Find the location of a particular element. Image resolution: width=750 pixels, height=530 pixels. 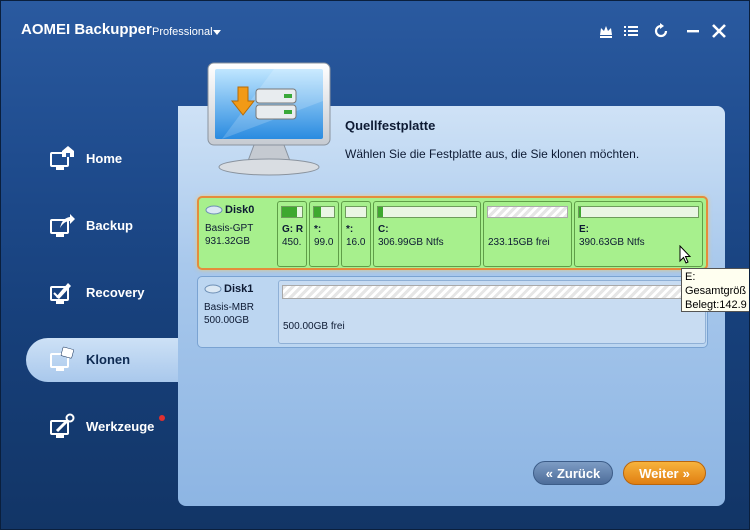

disk-size: 500.00GB is located at coordinates (227, 320).